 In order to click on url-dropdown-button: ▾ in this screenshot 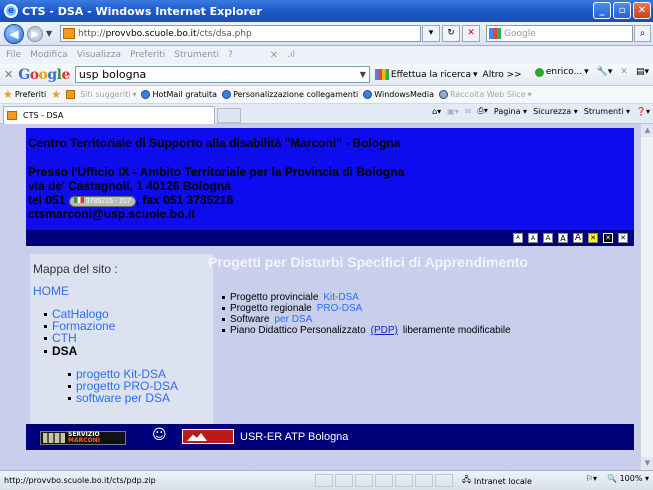, I will do `click(431, 33)`.